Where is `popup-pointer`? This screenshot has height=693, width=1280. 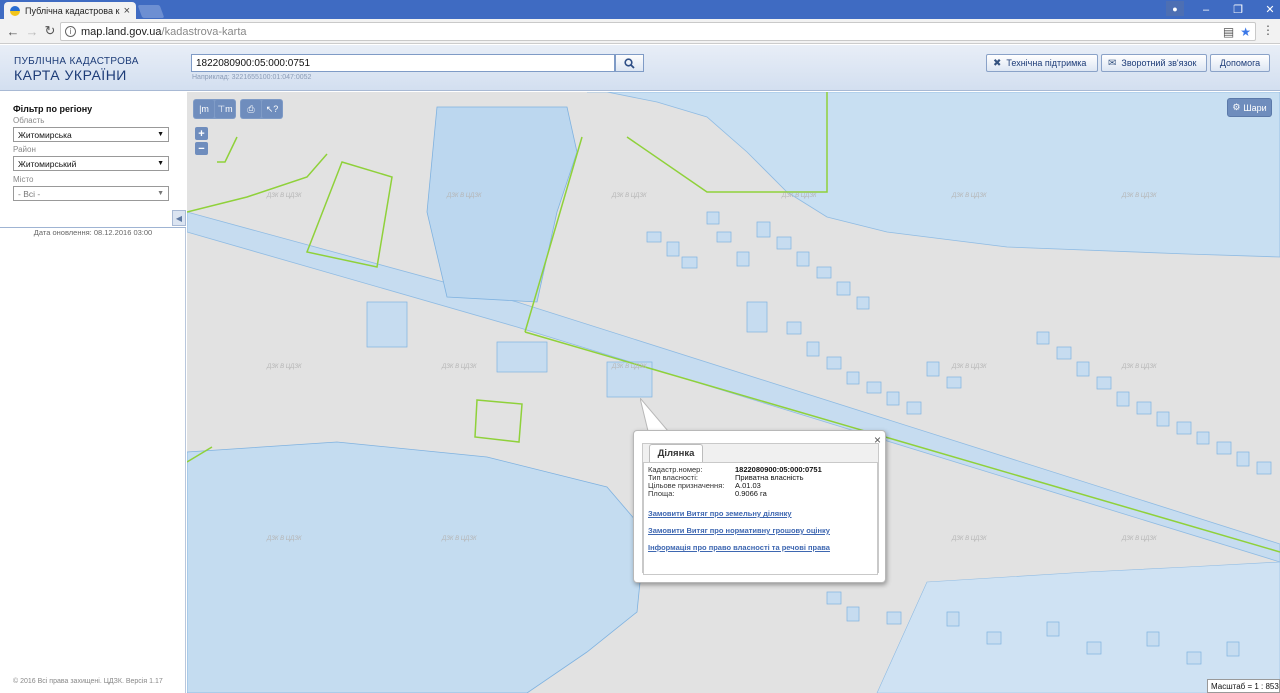
popup-pointer is located at coordinates (655, 415).